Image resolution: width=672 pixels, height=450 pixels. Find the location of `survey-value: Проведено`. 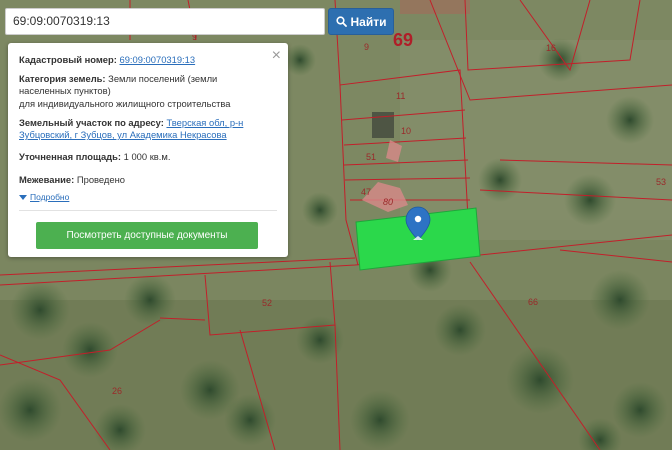

survey-value: Проведено is located at coordinates (100, 179).